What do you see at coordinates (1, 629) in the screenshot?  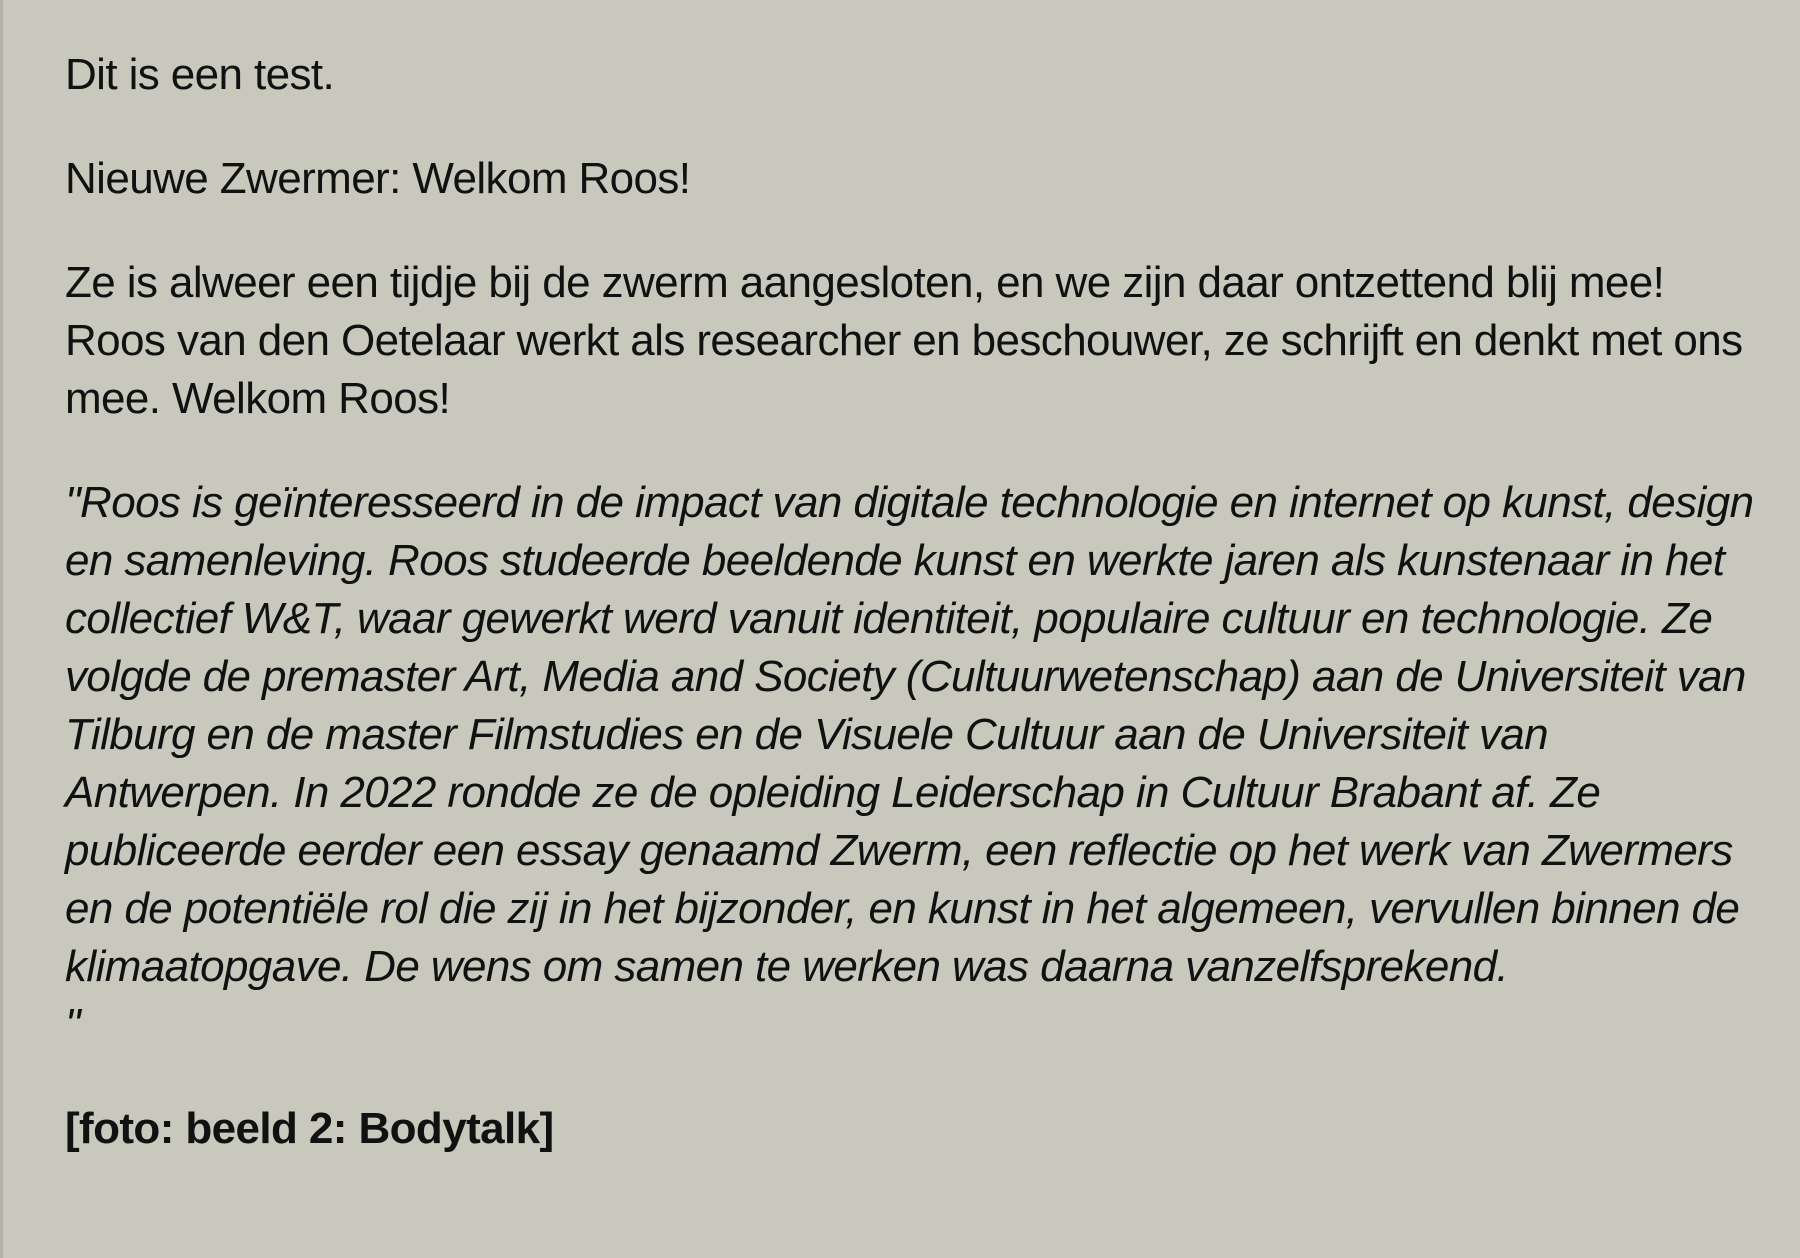 I see `window-left-edge` at bounding box center [1, 629].